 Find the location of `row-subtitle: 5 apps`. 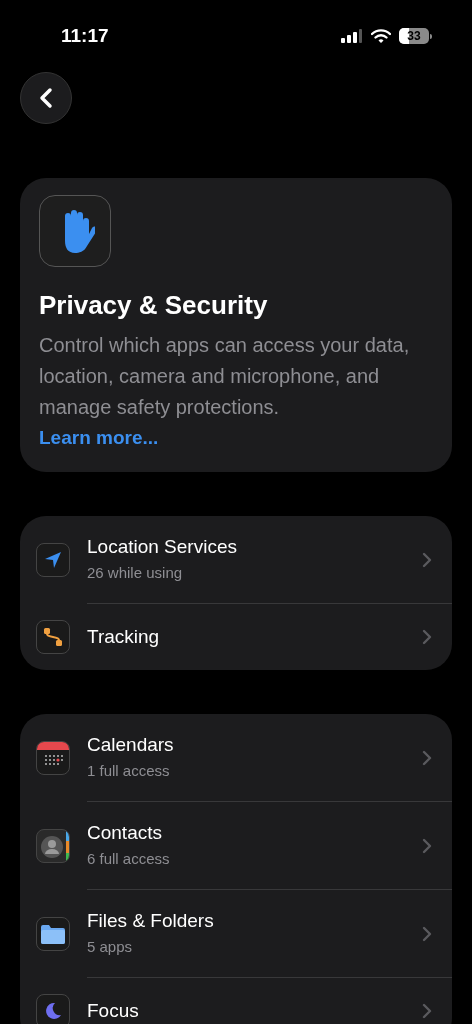

row-subtitle: 5 apps is located at coordinates (110, 946).